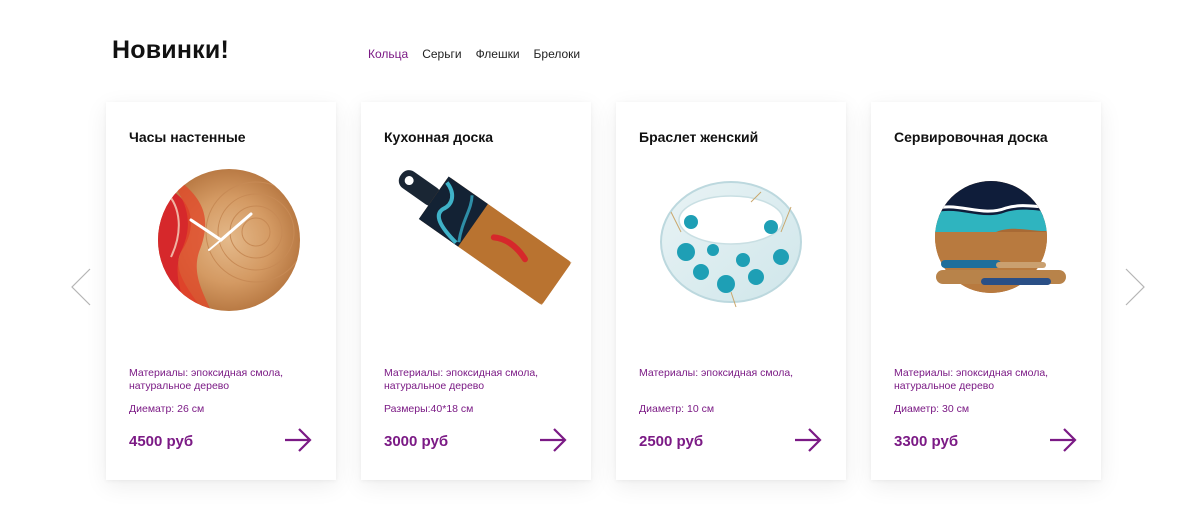 This screenshot has width=1194, height=524. Describe the element at coordinates (167, 409) in the screenshot. I see `product-size: Диематр: 26 см` at that location.